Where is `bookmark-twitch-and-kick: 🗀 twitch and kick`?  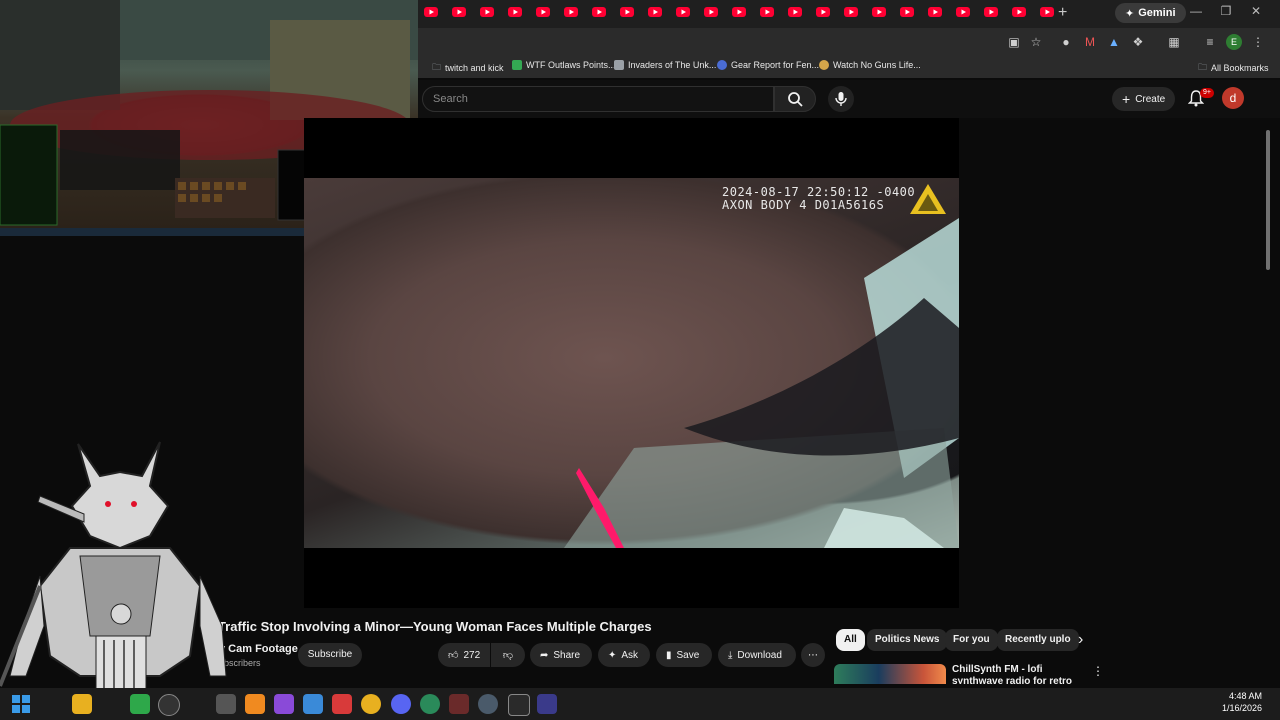
bookmark-twitch-and-kick: 🗀 twitch and kick is located at coordinates (468, 68).